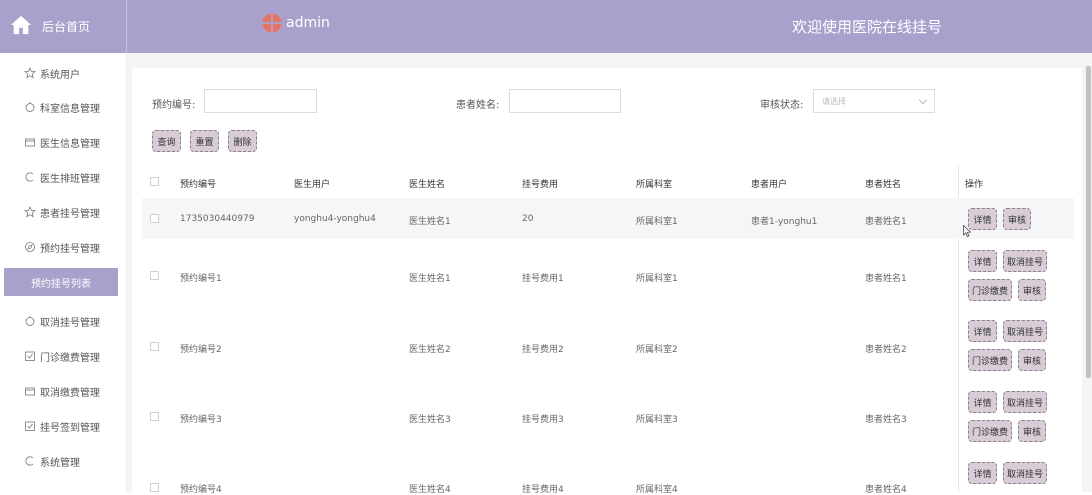 This screenshot has width=1092, height=495. Describe the element at coordinates (166, 141) in the screenshot. I see `query-button: 查询` at that location.